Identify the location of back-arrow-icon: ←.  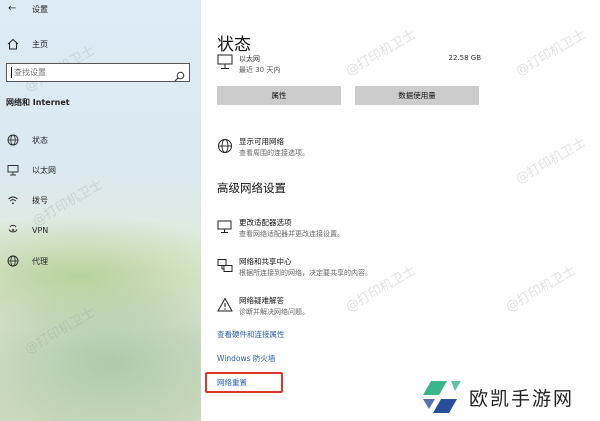
(12, 8).